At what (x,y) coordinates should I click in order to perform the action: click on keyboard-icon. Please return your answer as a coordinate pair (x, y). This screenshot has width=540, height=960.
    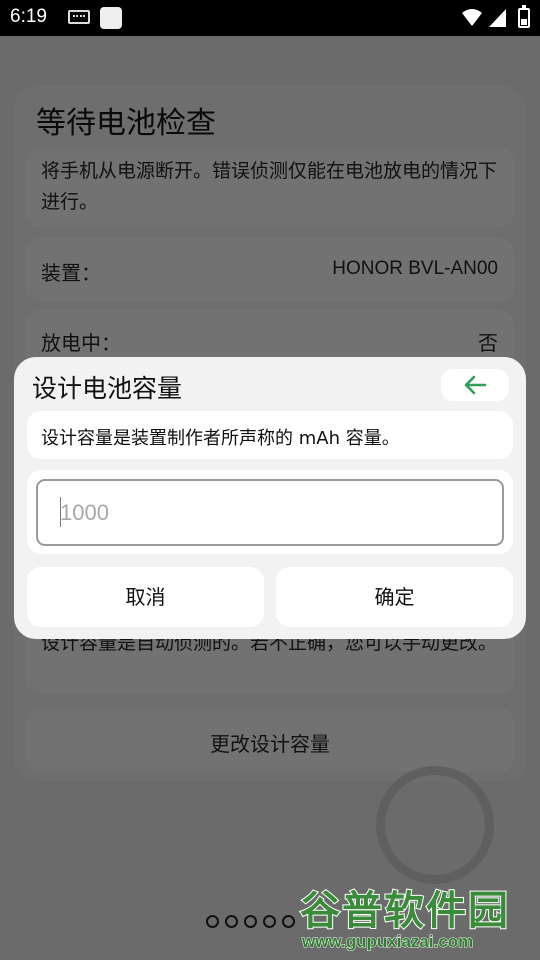
    Looking at the image, I should click on (79, 17).